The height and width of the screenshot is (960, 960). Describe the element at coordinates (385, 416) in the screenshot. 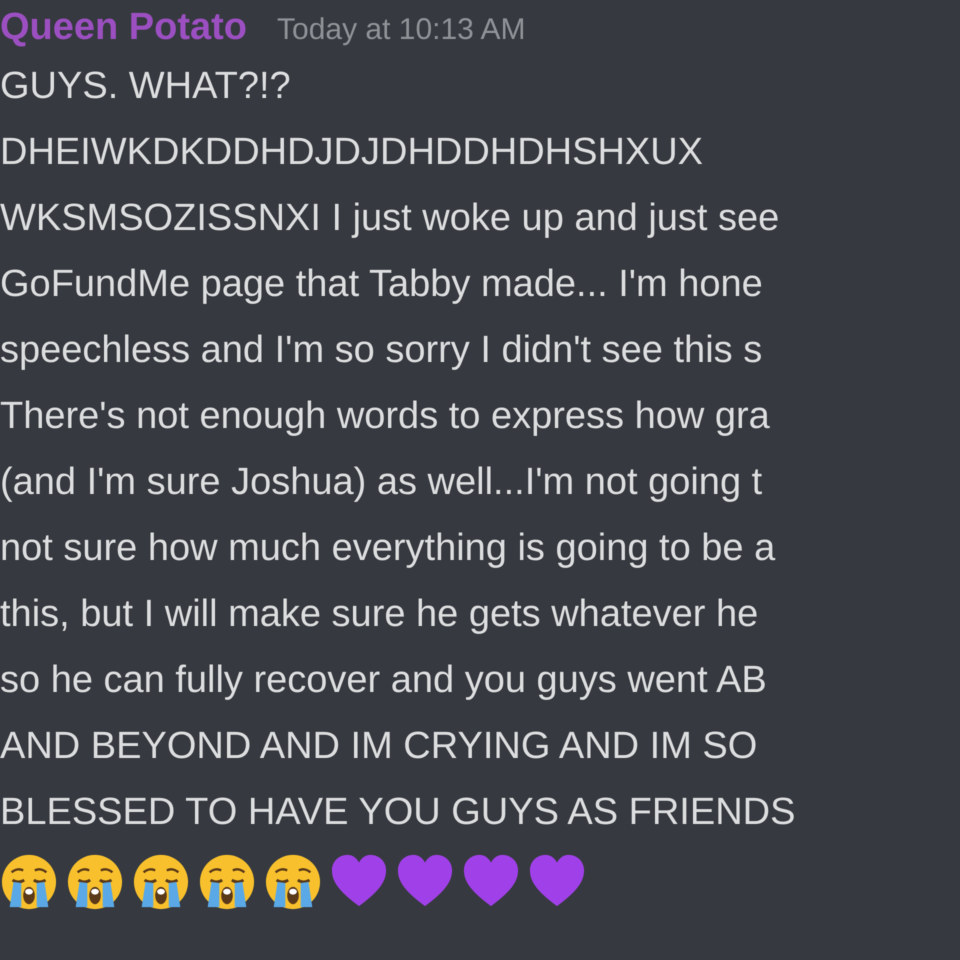

I see `message-text: There's not enough words to express how gra` at that location.